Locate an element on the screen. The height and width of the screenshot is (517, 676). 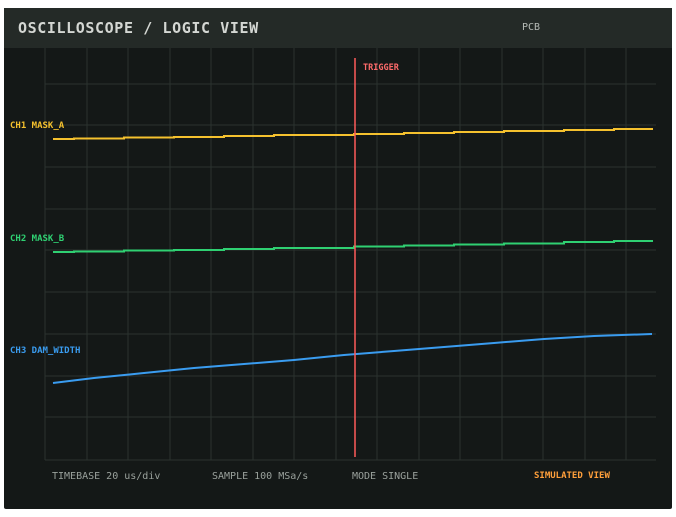
mode-readout: MODE SINGLE is located at coordinates (385, 476).